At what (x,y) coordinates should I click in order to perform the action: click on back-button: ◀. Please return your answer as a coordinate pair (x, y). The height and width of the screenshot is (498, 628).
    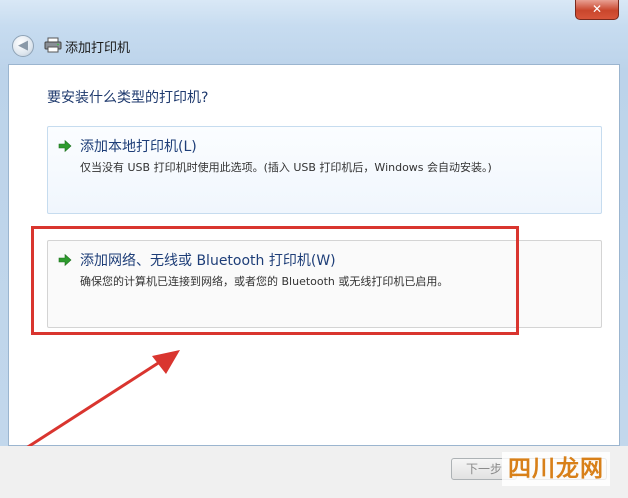
    Looking at the image, I should click on (23, 46).